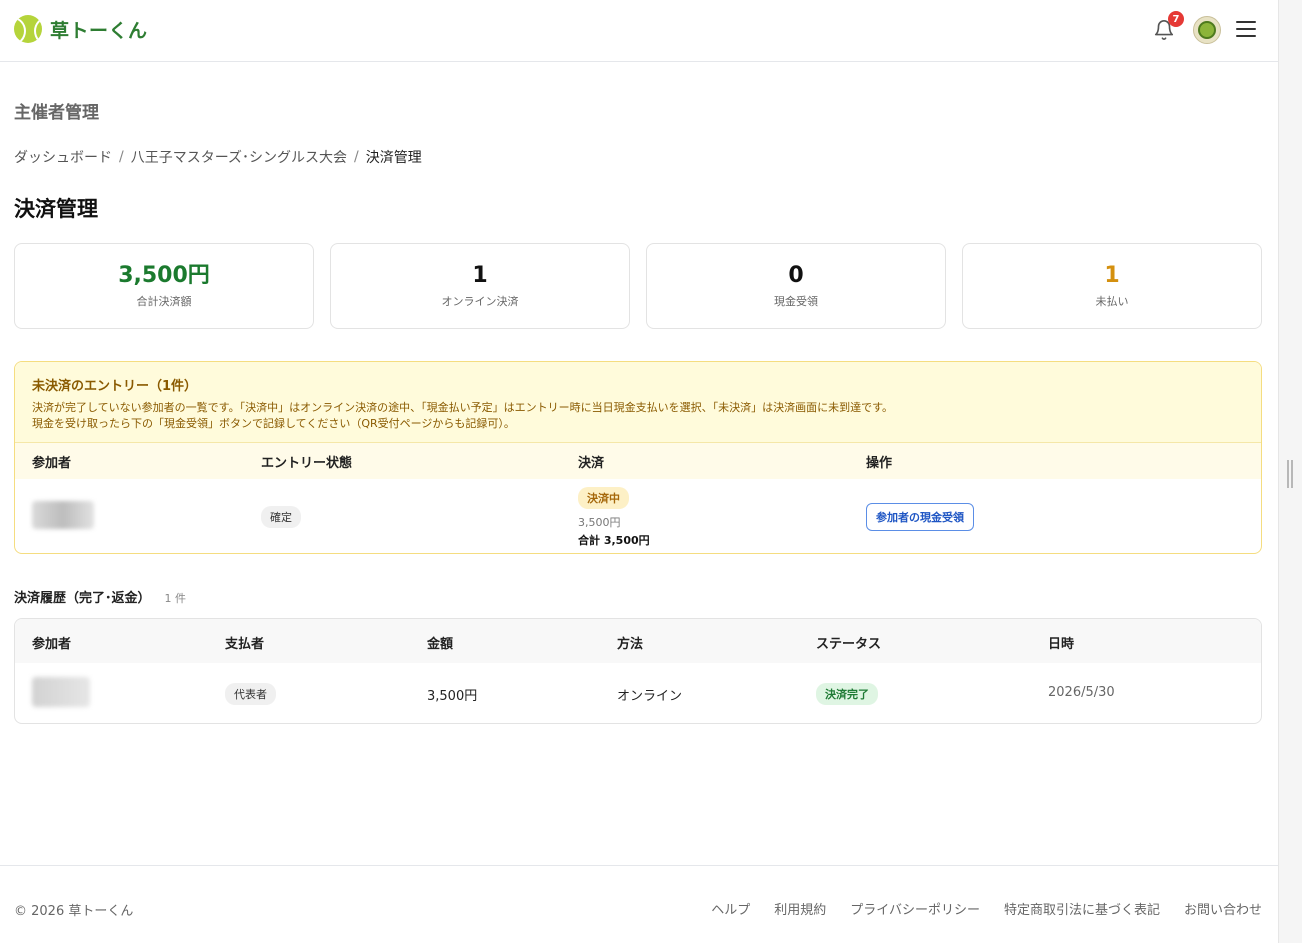 The image size is (1302, 943). I want to click on footer-link-help: ヘルプ, so click(730, 908).